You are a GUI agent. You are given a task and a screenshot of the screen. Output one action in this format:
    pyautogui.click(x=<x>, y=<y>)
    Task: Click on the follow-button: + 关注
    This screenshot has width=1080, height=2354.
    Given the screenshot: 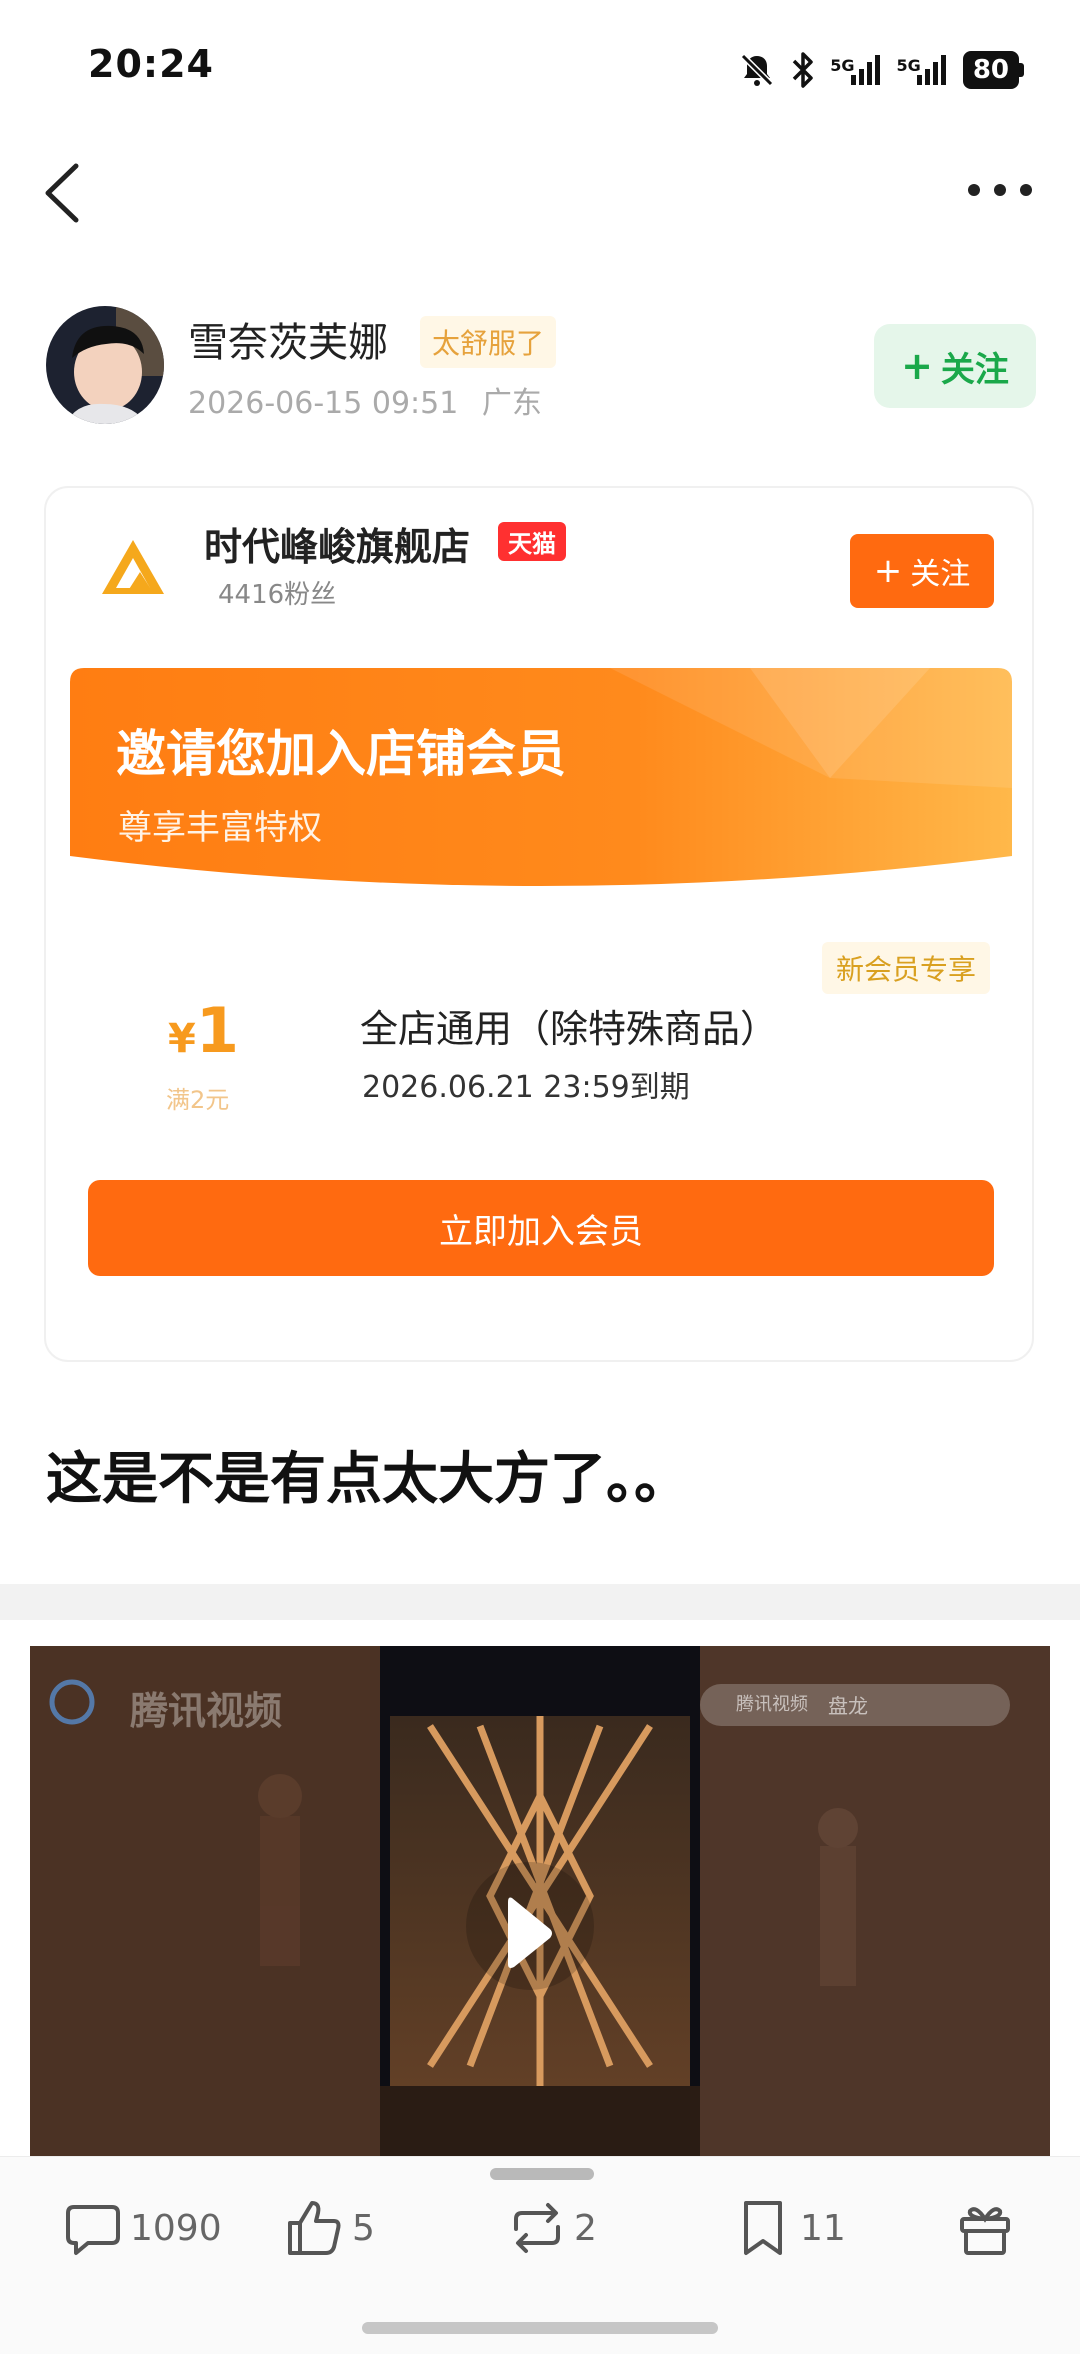 What is the action you would take?
    pyautogui.click(x=955, y=366)
    